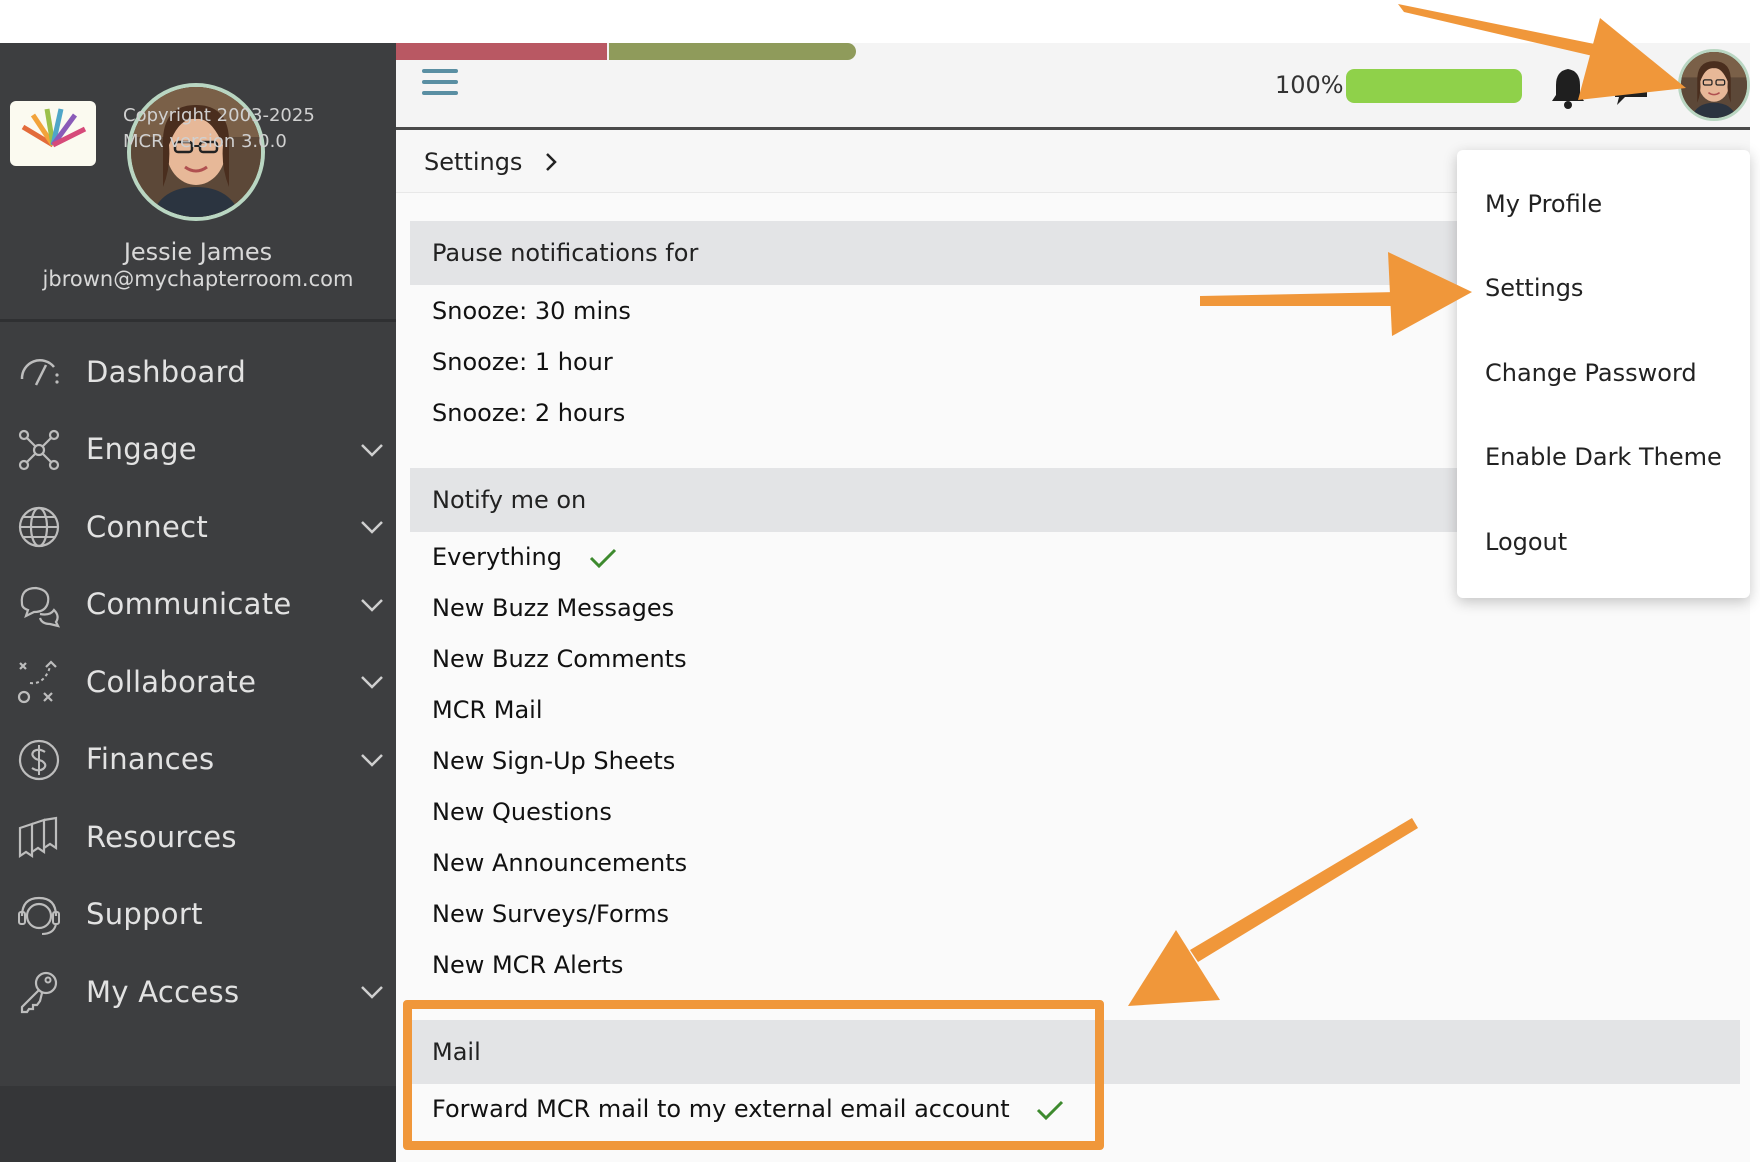 This screenshot has width=1760, height=1162. I want to click on breadcrumb-settings: Settings, so click(473, 162).